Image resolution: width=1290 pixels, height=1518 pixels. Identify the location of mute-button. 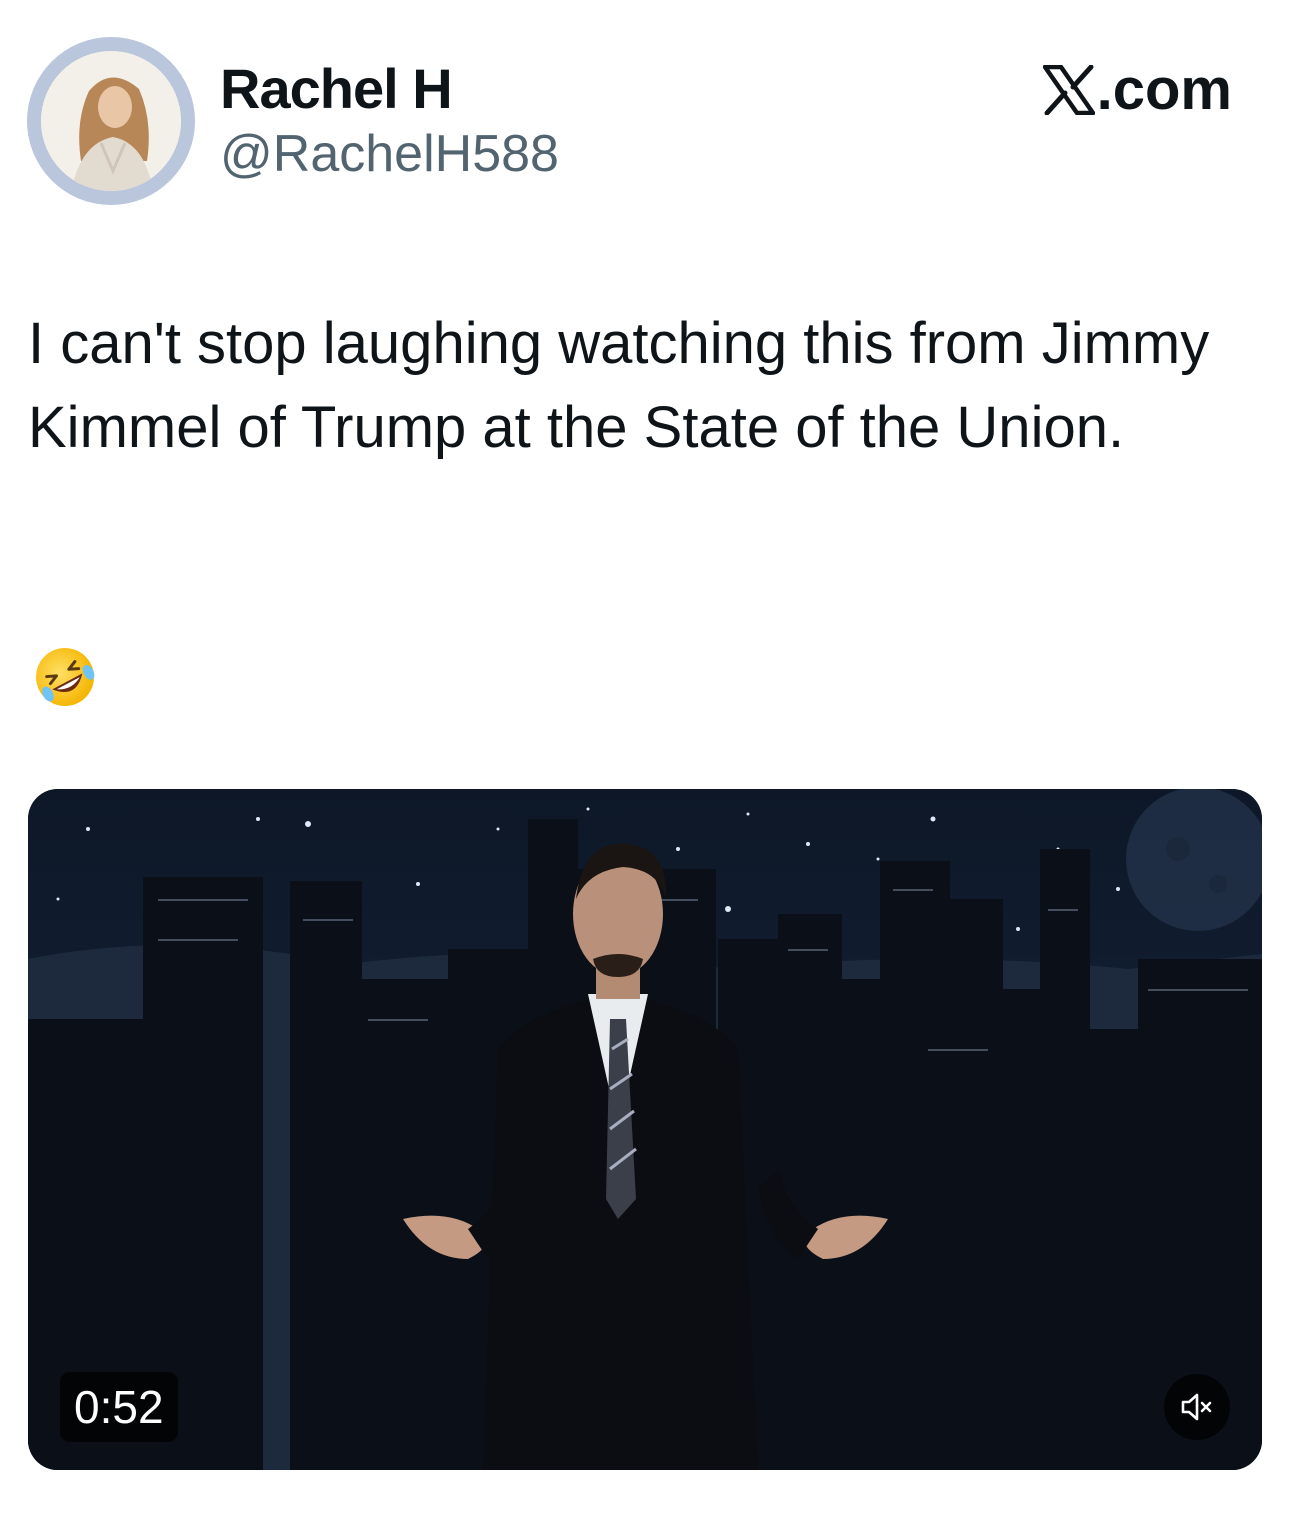
(1197, 1407).